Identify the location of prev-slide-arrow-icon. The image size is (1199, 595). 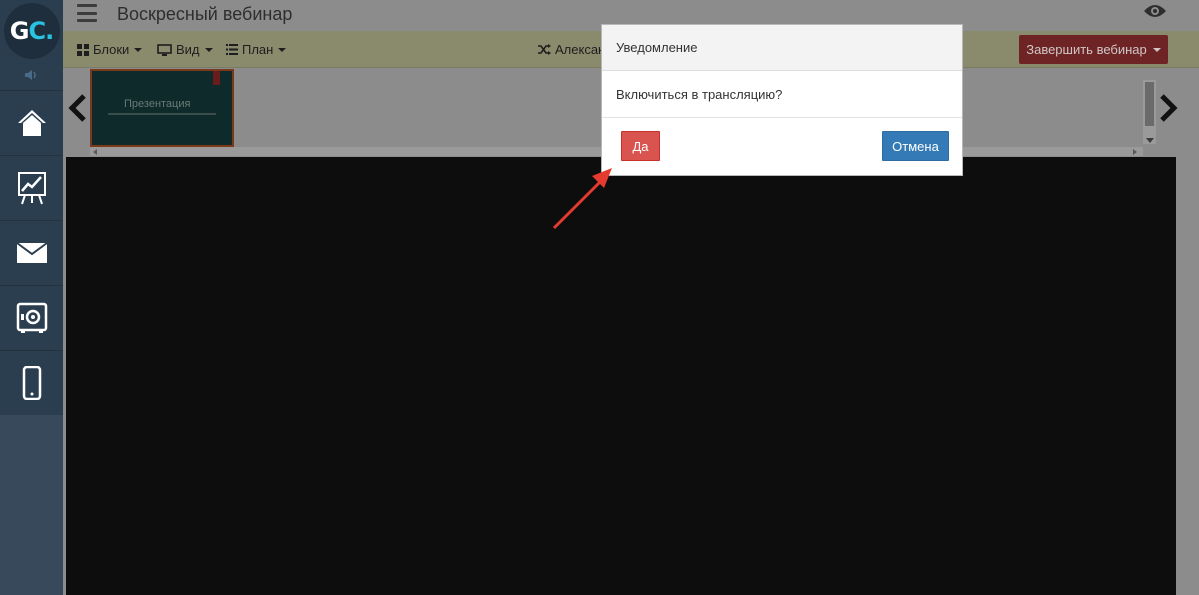
(78, 110).